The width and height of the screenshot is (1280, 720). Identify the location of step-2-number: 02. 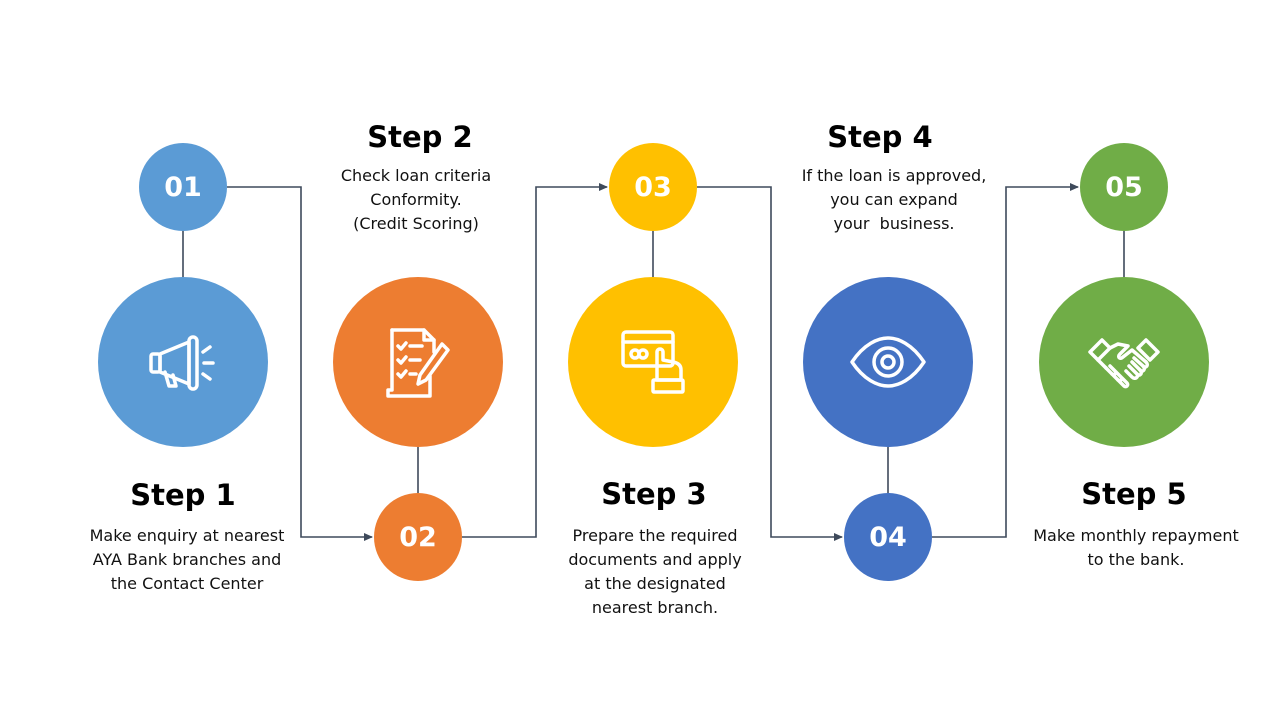
(418, 537).